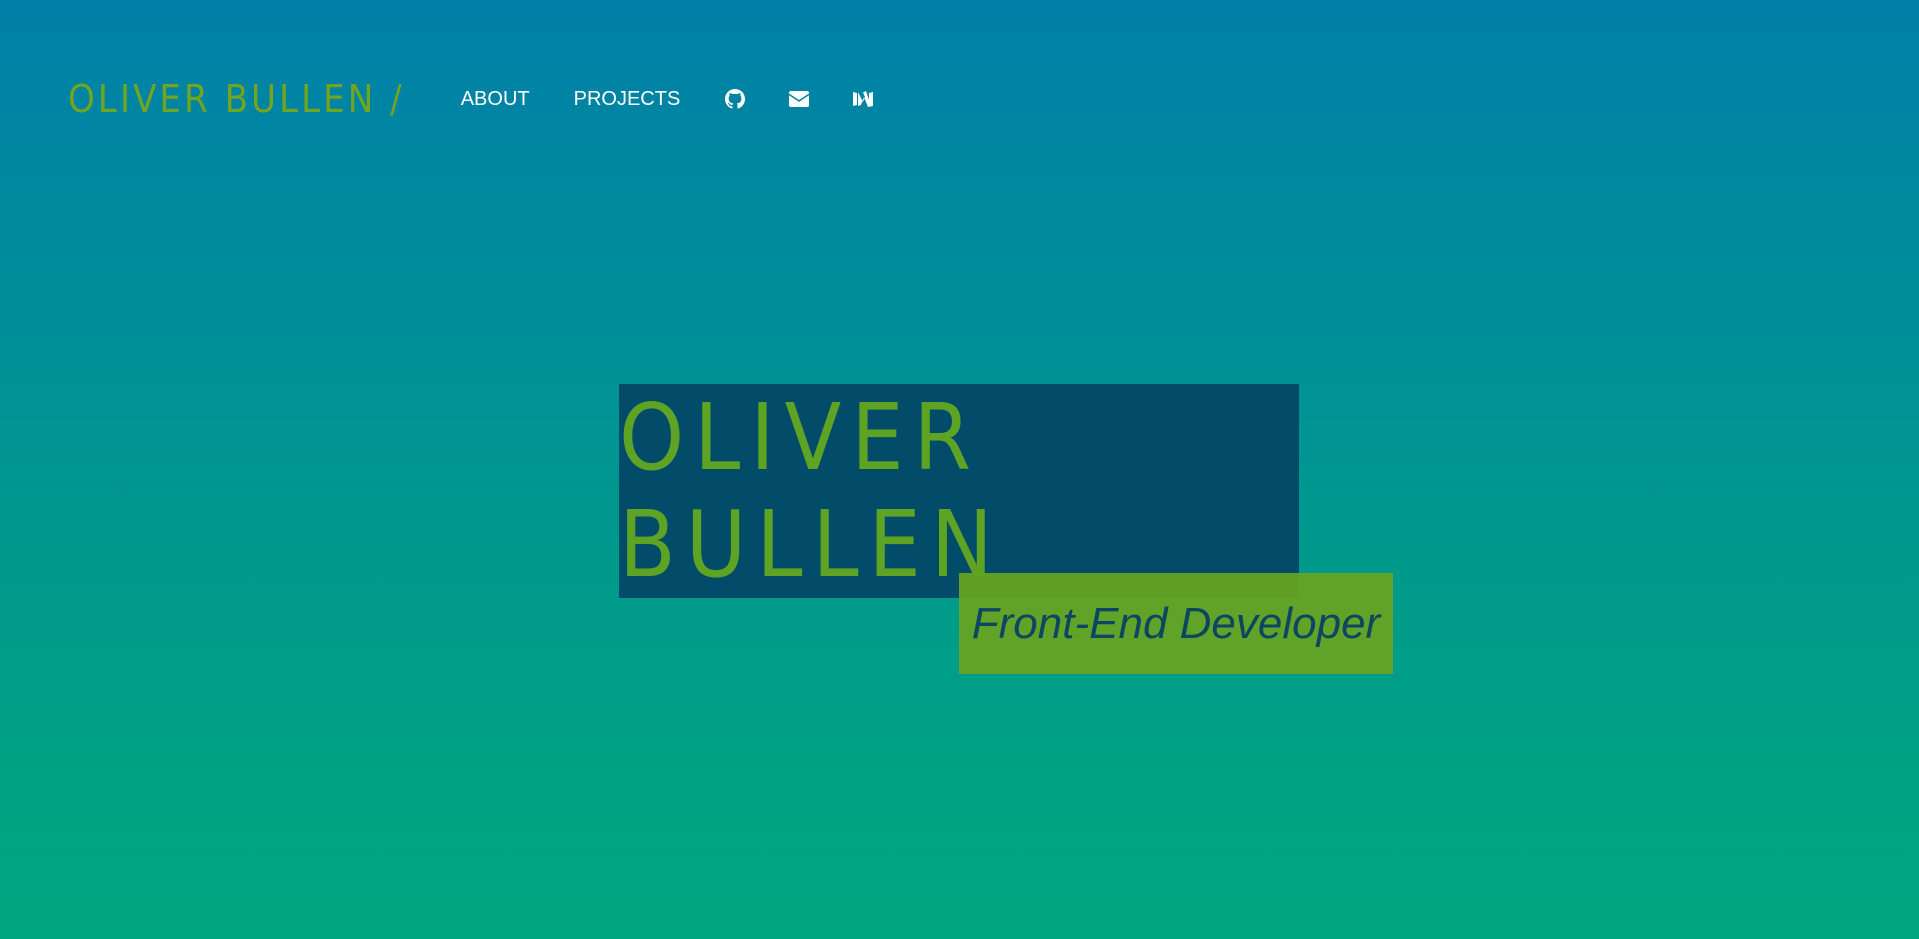 Image resolution: width=1919 pixels, height=939 pixels. Describe the element at coordinates (735, 99) in the screenshot. I see `github-icon` at that location.